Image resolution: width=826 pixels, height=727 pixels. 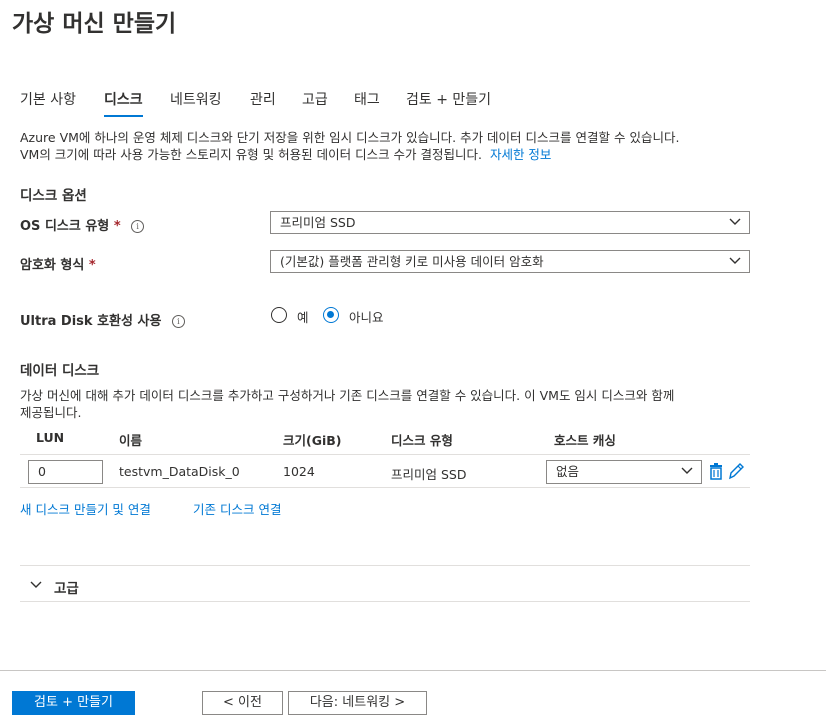 I want to click on data-disks-description-line-2: 제공됩니다., so click(x=51, y=412).